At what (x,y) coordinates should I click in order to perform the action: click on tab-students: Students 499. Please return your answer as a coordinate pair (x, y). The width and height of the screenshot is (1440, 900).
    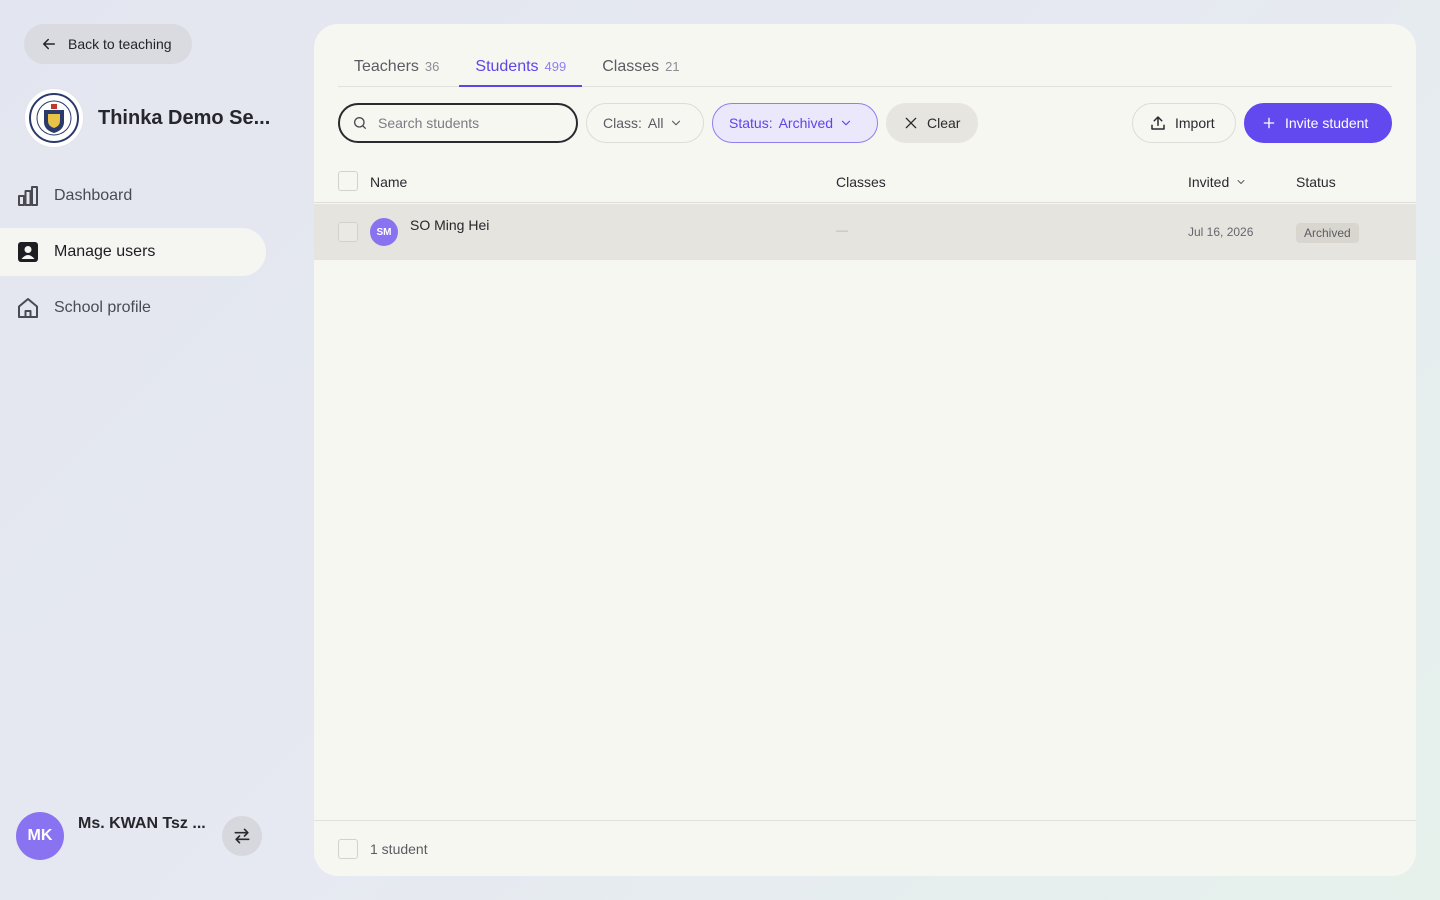
    Looking at the image, I should click on (521, 67).